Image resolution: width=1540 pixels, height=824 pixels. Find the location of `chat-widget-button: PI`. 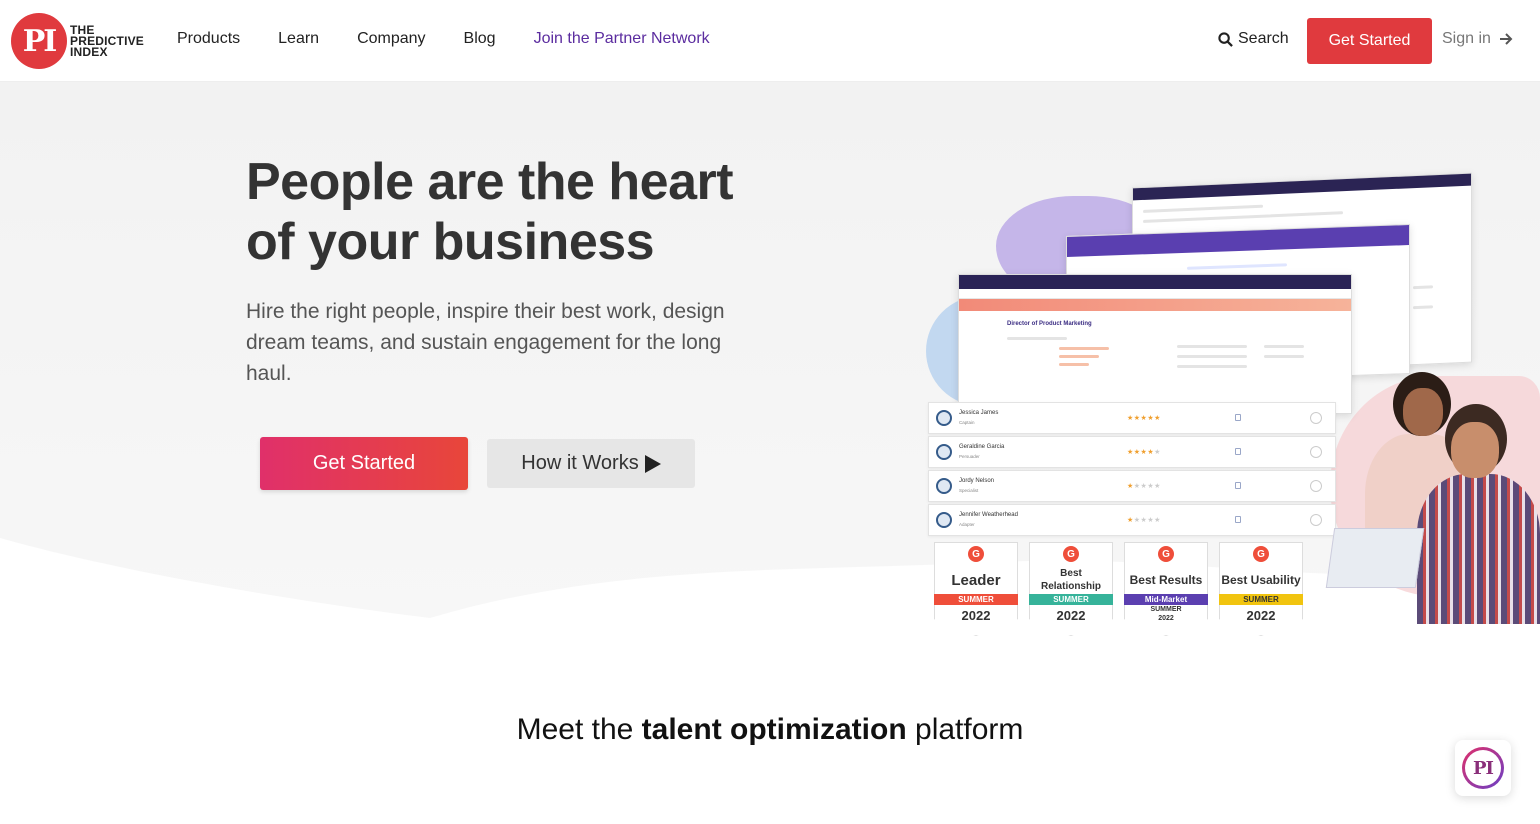

chat-widget-button: PI is located at coordinates (1483, 768).